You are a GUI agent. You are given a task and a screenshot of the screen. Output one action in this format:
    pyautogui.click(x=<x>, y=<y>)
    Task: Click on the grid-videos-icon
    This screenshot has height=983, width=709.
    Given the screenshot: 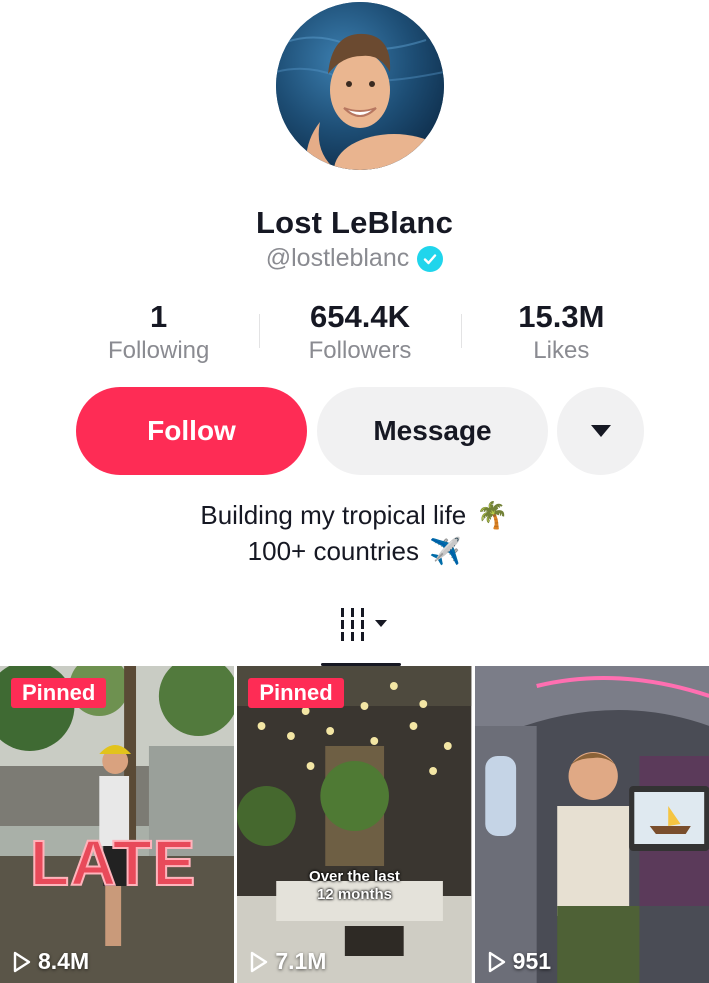 What is the action you would take?
    pyautogui.click(x=364, y=624)
    